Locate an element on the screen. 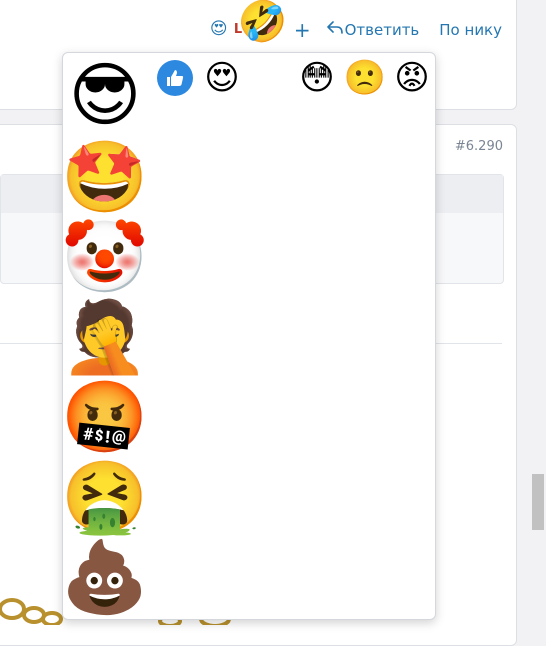 This screenshot has height=646, width=546. vomiting-icon: 🤮 is located at coordinates (105, 497).